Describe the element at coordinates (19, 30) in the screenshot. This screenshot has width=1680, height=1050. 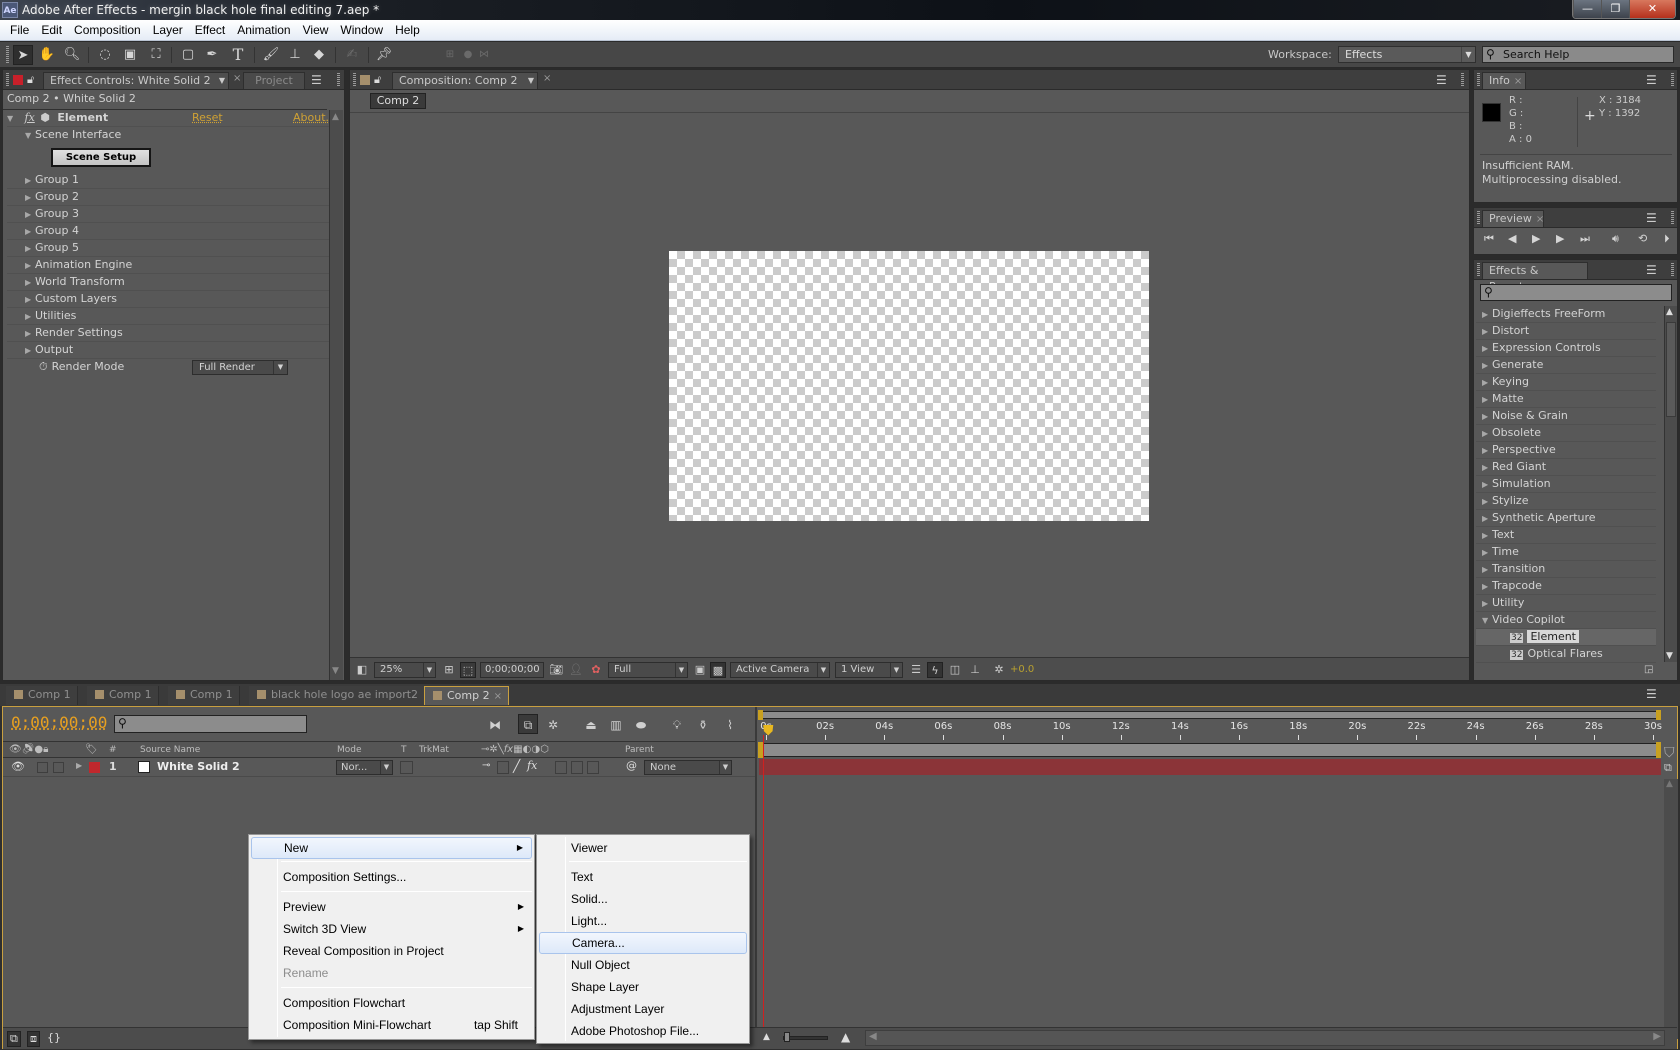
I see `menu-file: File` at that location.